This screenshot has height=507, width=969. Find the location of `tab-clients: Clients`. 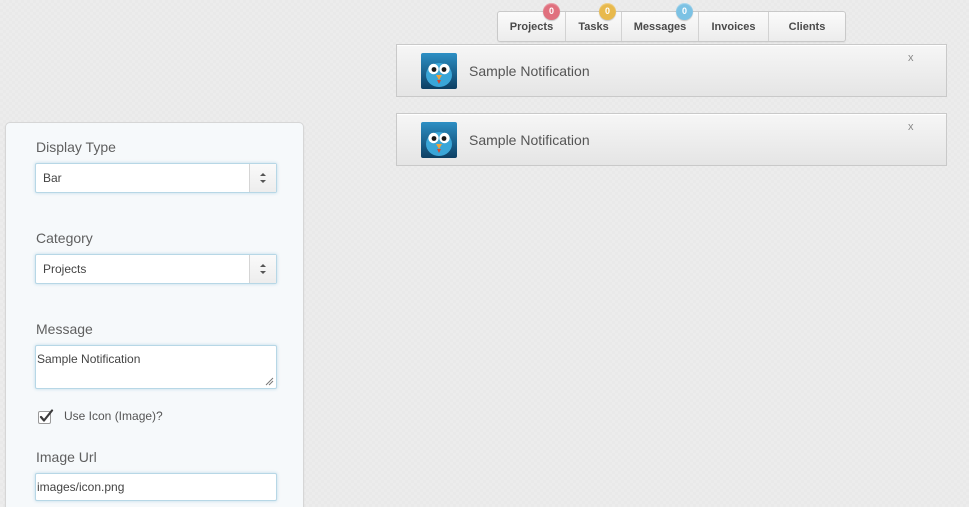

tab-clients: Clients is located at coordinates (807, 26).